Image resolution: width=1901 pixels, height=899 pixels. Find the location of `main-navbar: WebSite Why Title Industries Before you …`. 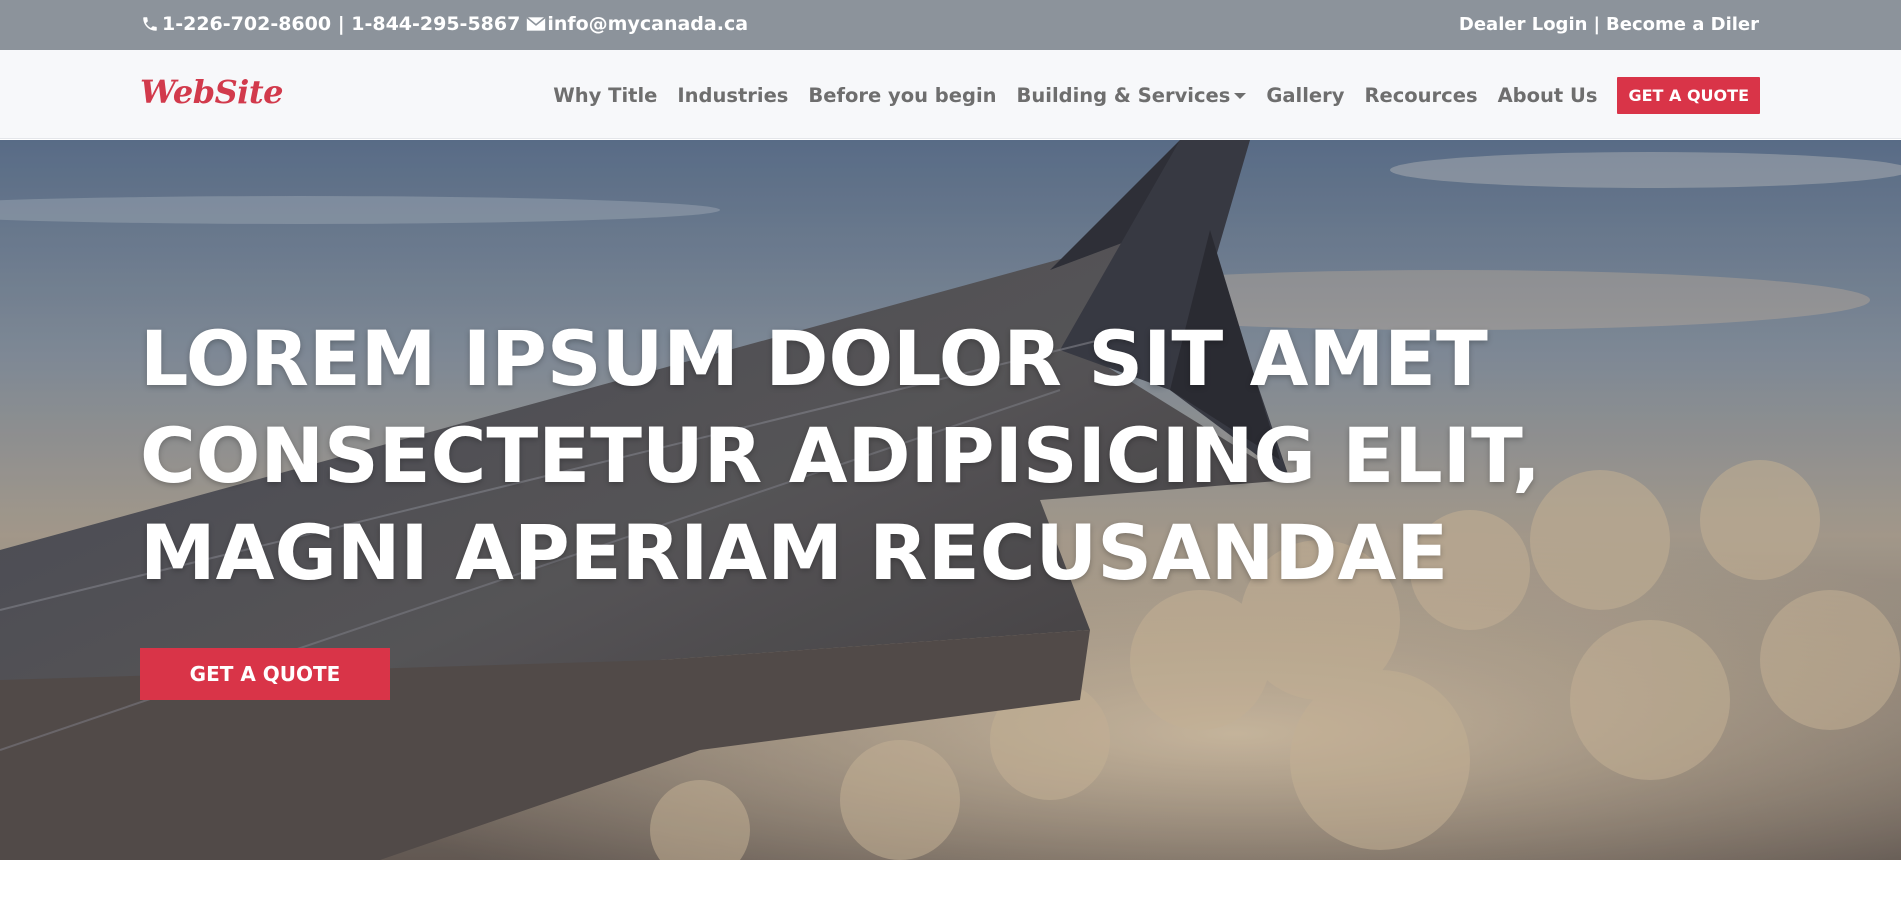

main-navbar: WebSite Why Title Industries Before you … is located at coordinates (950, 94).